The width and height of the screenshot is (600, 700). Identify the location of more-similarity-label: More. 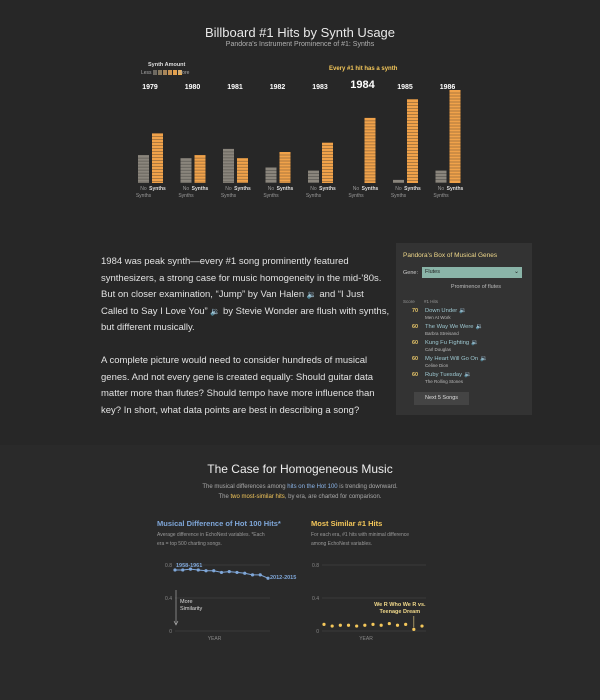
(186, 602).